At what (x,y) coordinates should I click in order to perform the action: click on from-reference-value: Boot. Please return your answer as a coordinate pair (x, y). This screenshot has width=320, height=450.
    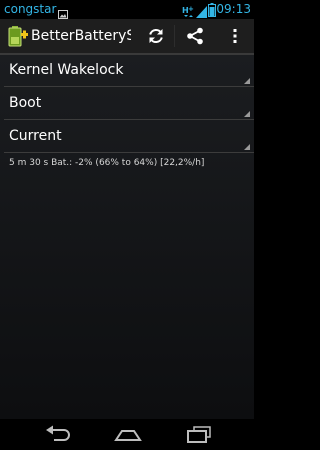
    Looking at the image, I should click on (25, 103).